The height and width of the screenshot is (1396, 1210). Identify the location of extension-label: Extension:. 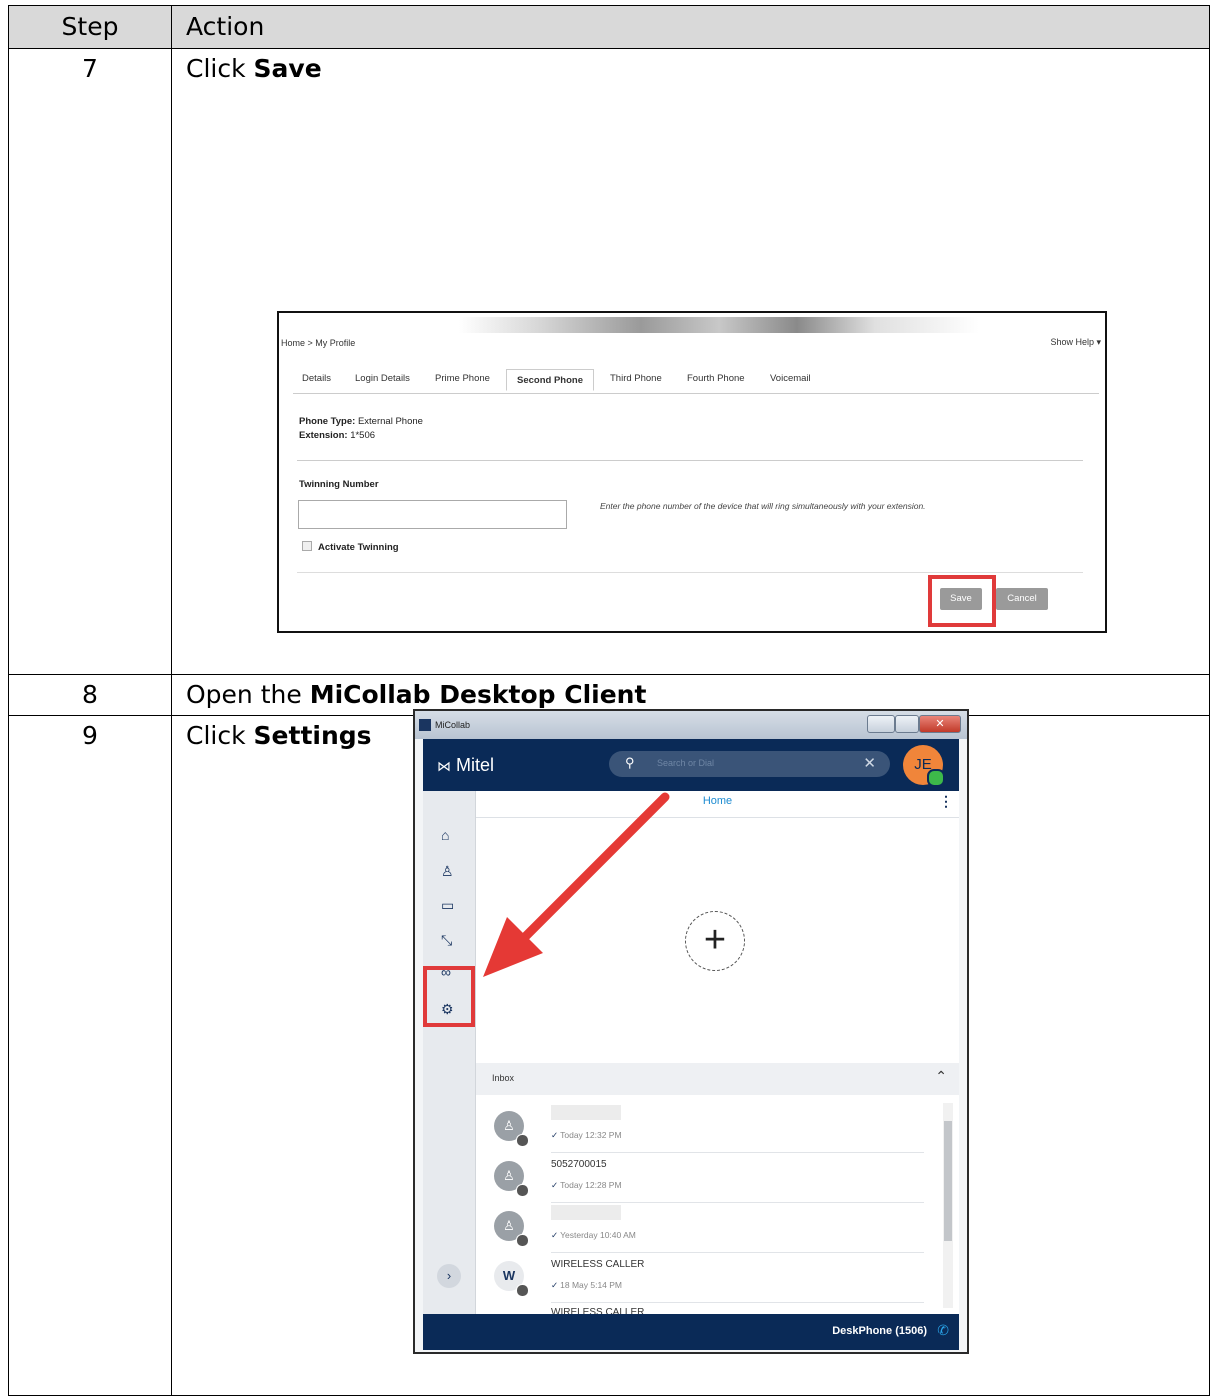
(323, 435).